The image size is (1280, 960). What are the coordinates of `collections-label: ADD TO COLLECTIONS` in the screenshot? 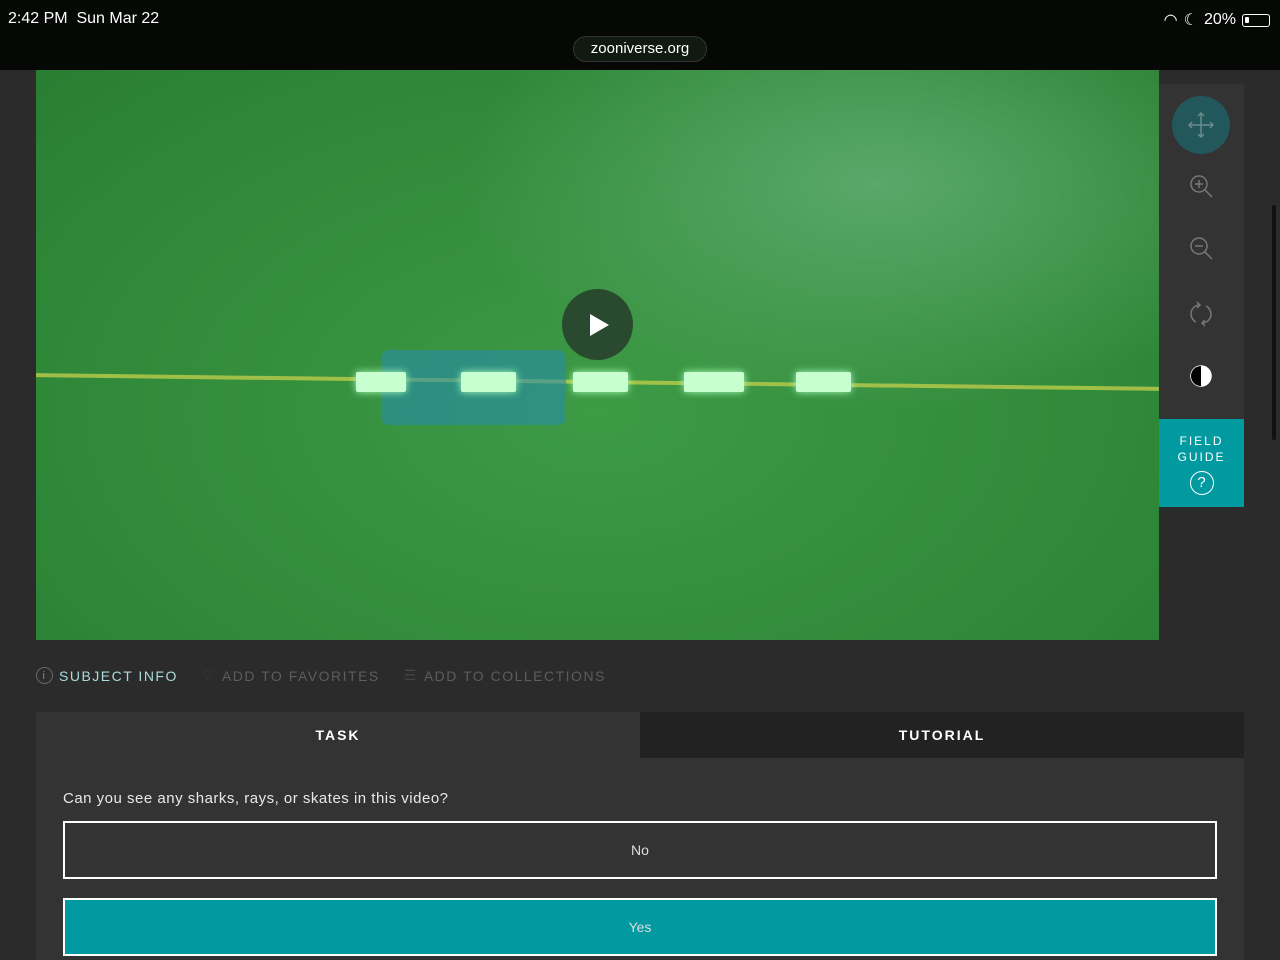 It's located at (514, 675).